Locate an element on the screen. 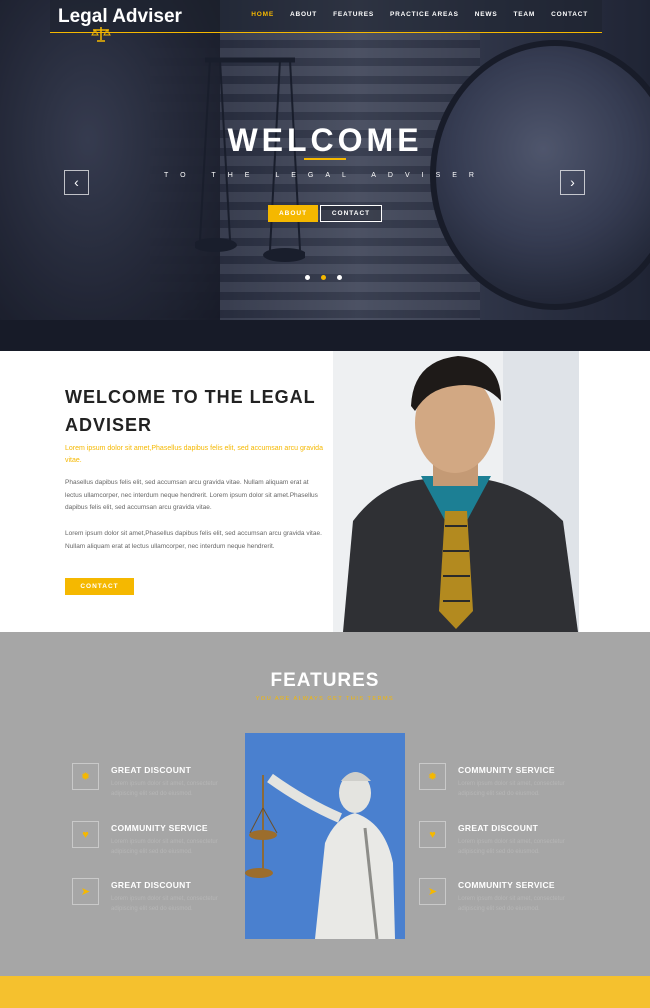 Image resolution: width=650 pixels, height=1008 pixels. site-logo: Legal Adviser is located at coordinates (120, 17).